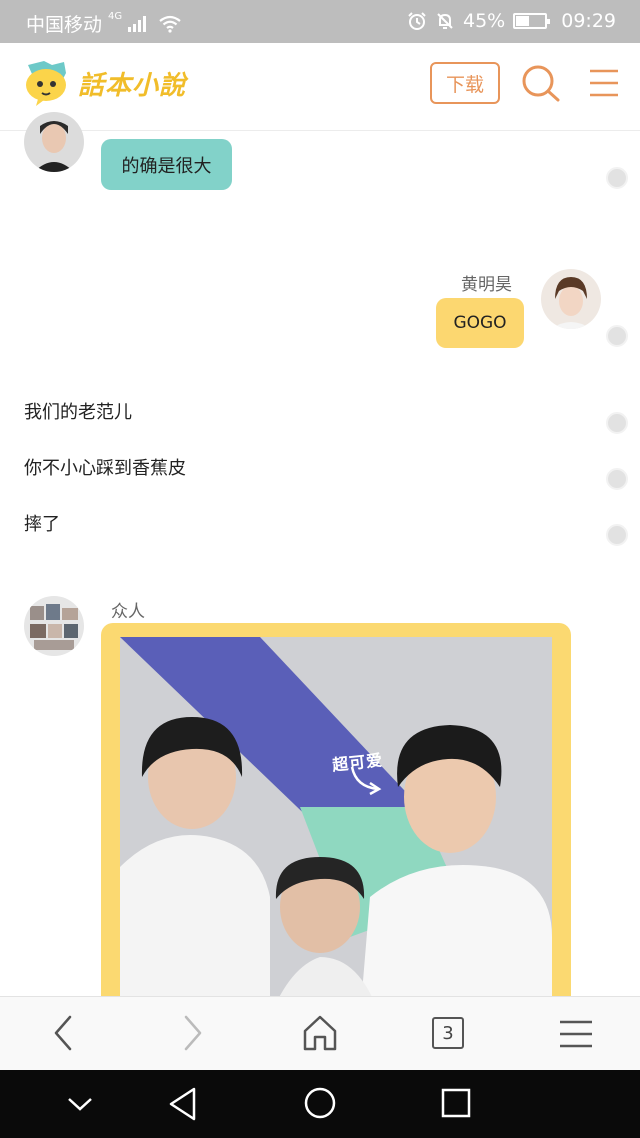 This screenshot has height=1138, width=640. I want to click on browser-toolbar: 3, so click(320, 1033).